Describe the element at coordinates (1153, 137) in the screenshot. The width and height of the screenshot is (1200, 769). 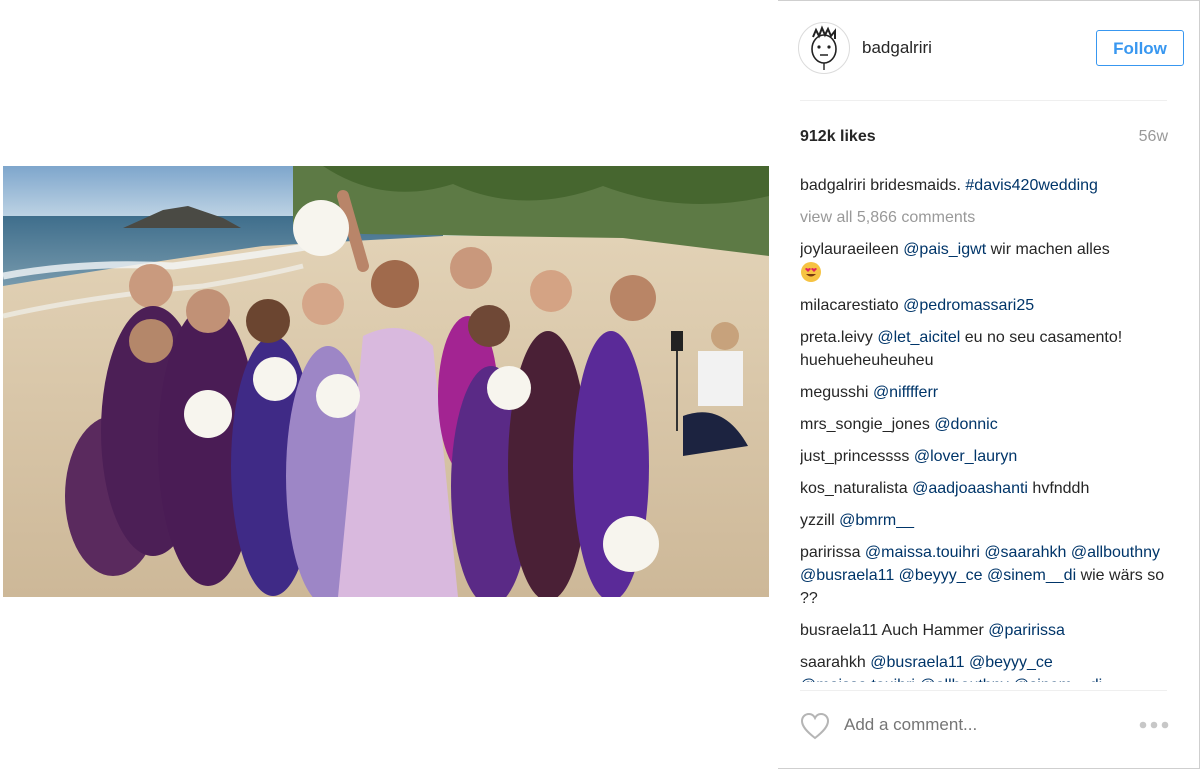
I see `post-age: 56w` at that location.